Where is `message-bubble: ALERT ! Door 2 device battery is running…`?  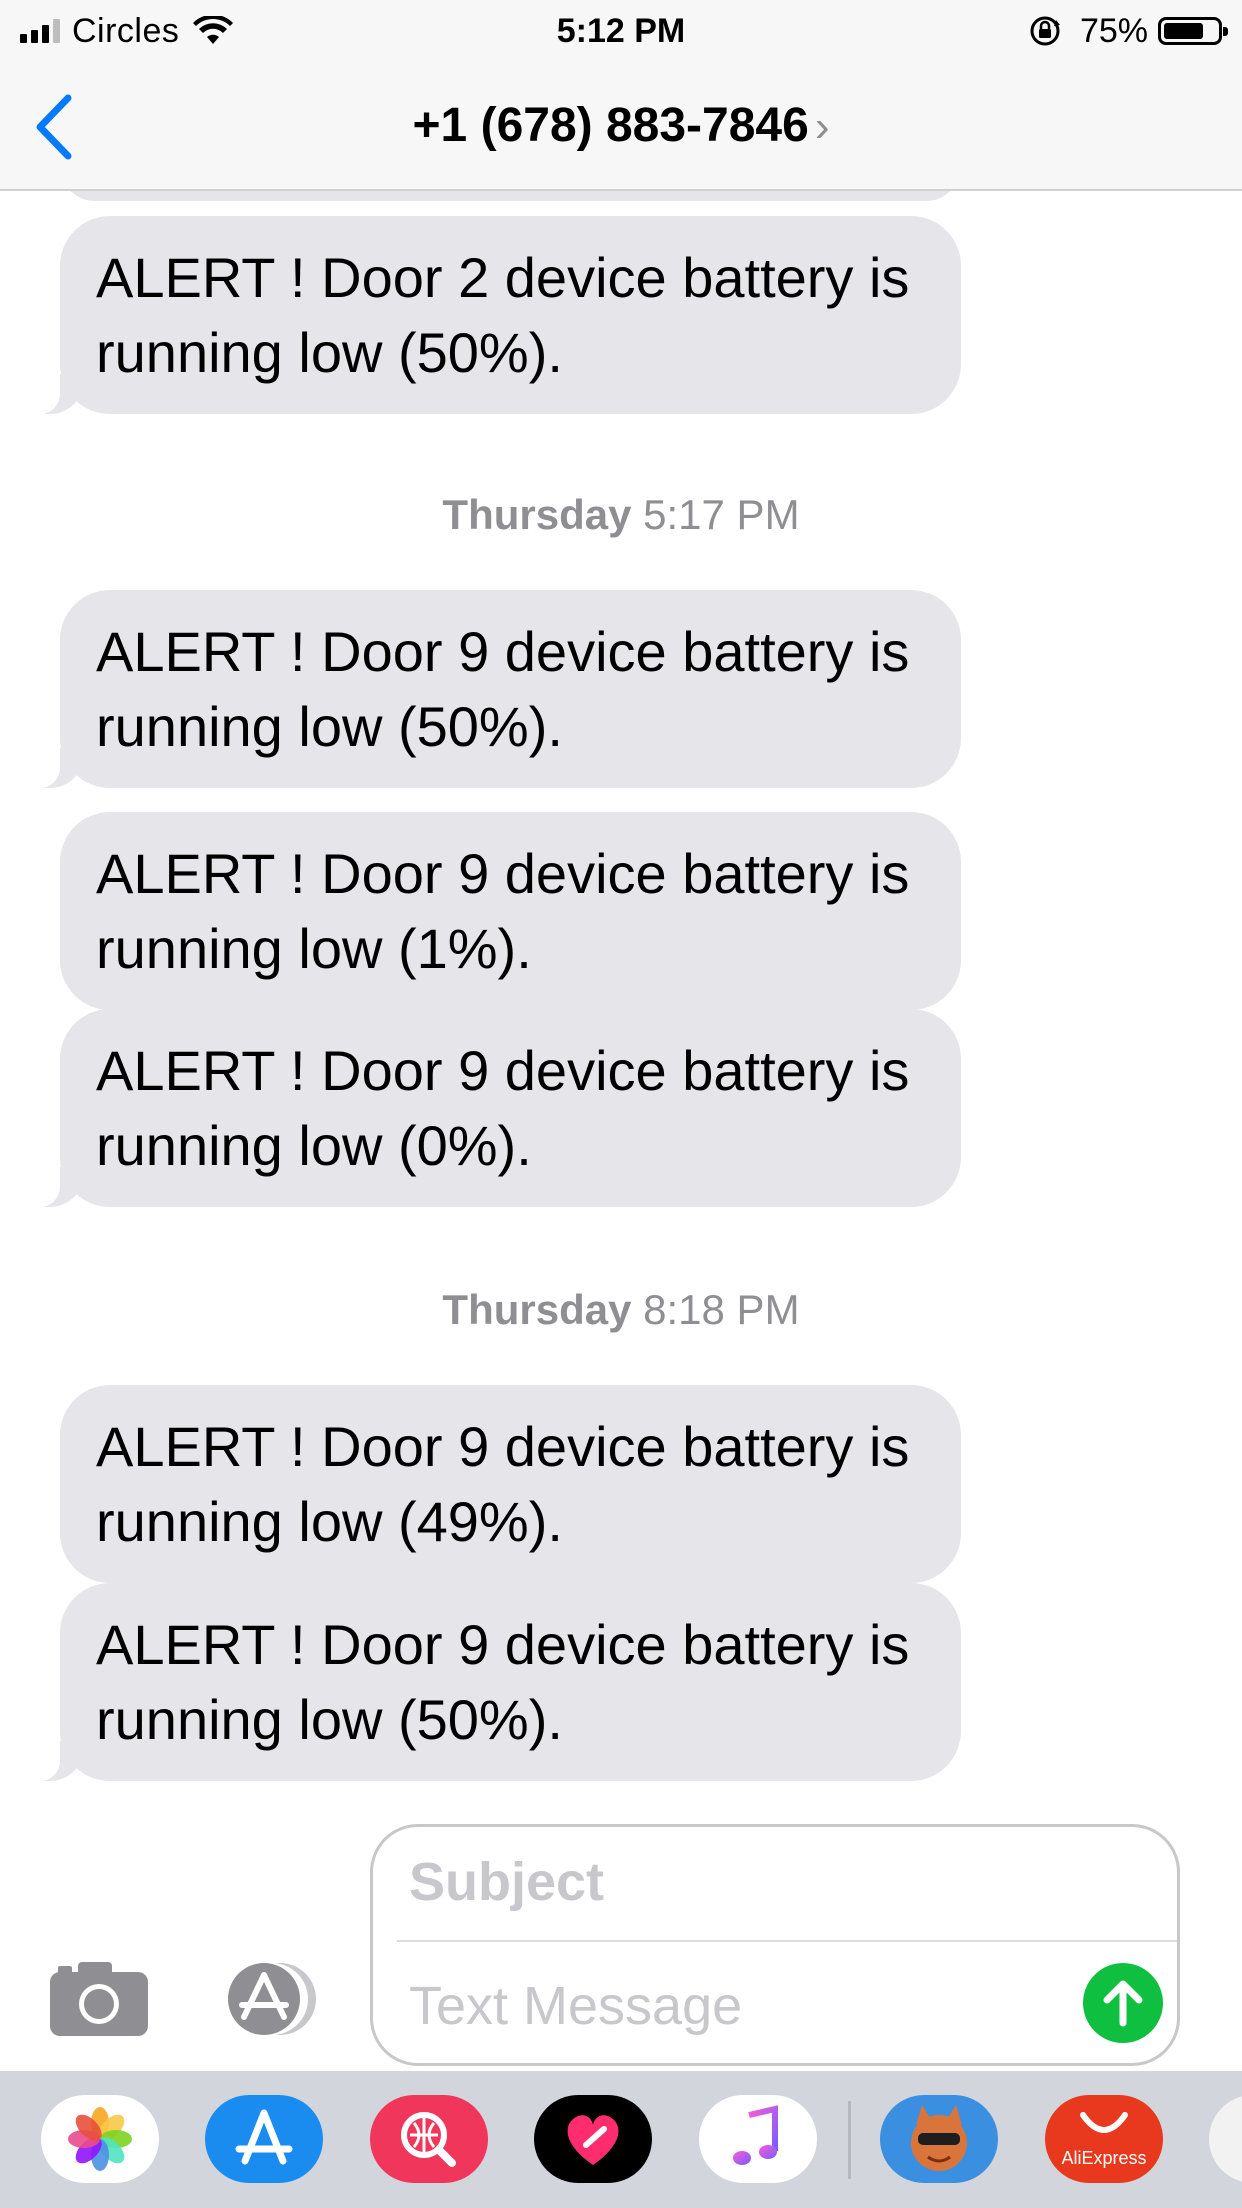 message-bubble: ALERT ! Door 2 device battery is running… is located at coordinates (493, 315).